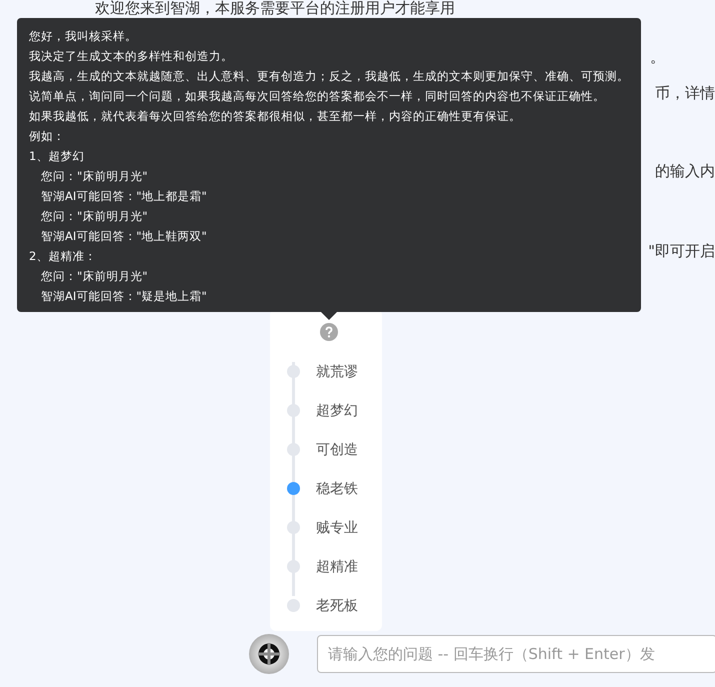 The height and width of the screenshot is (687, 715). What do you see at coordinates (124, 296) in the screenshot?
I see `example-text: 智湖AI可能回答："疑是地上霜"` at bounding box center [124, 296].